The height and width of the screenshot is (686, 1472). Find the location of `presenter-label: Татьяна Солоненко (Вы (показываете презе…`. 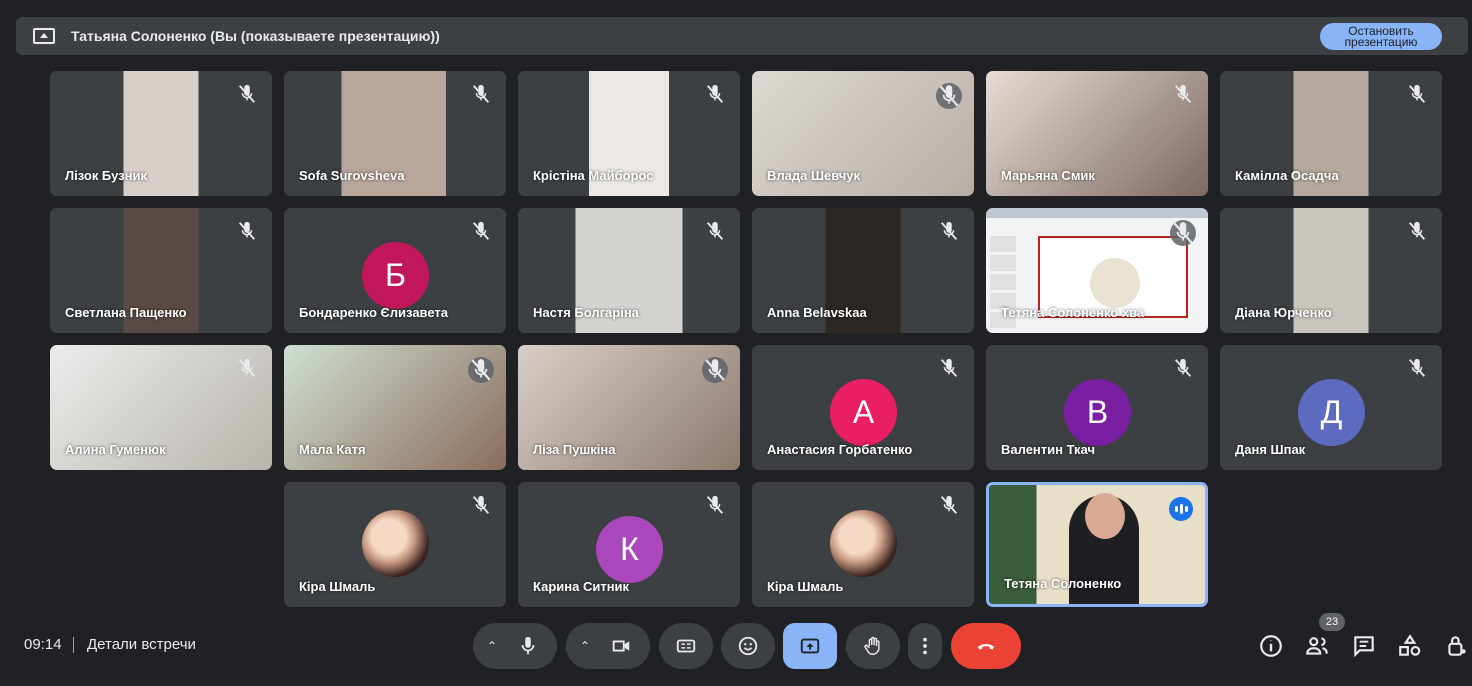

presenter-label: Татьяна Солоненко (Вы (показываете презе… is located at coordinates (255, 36).